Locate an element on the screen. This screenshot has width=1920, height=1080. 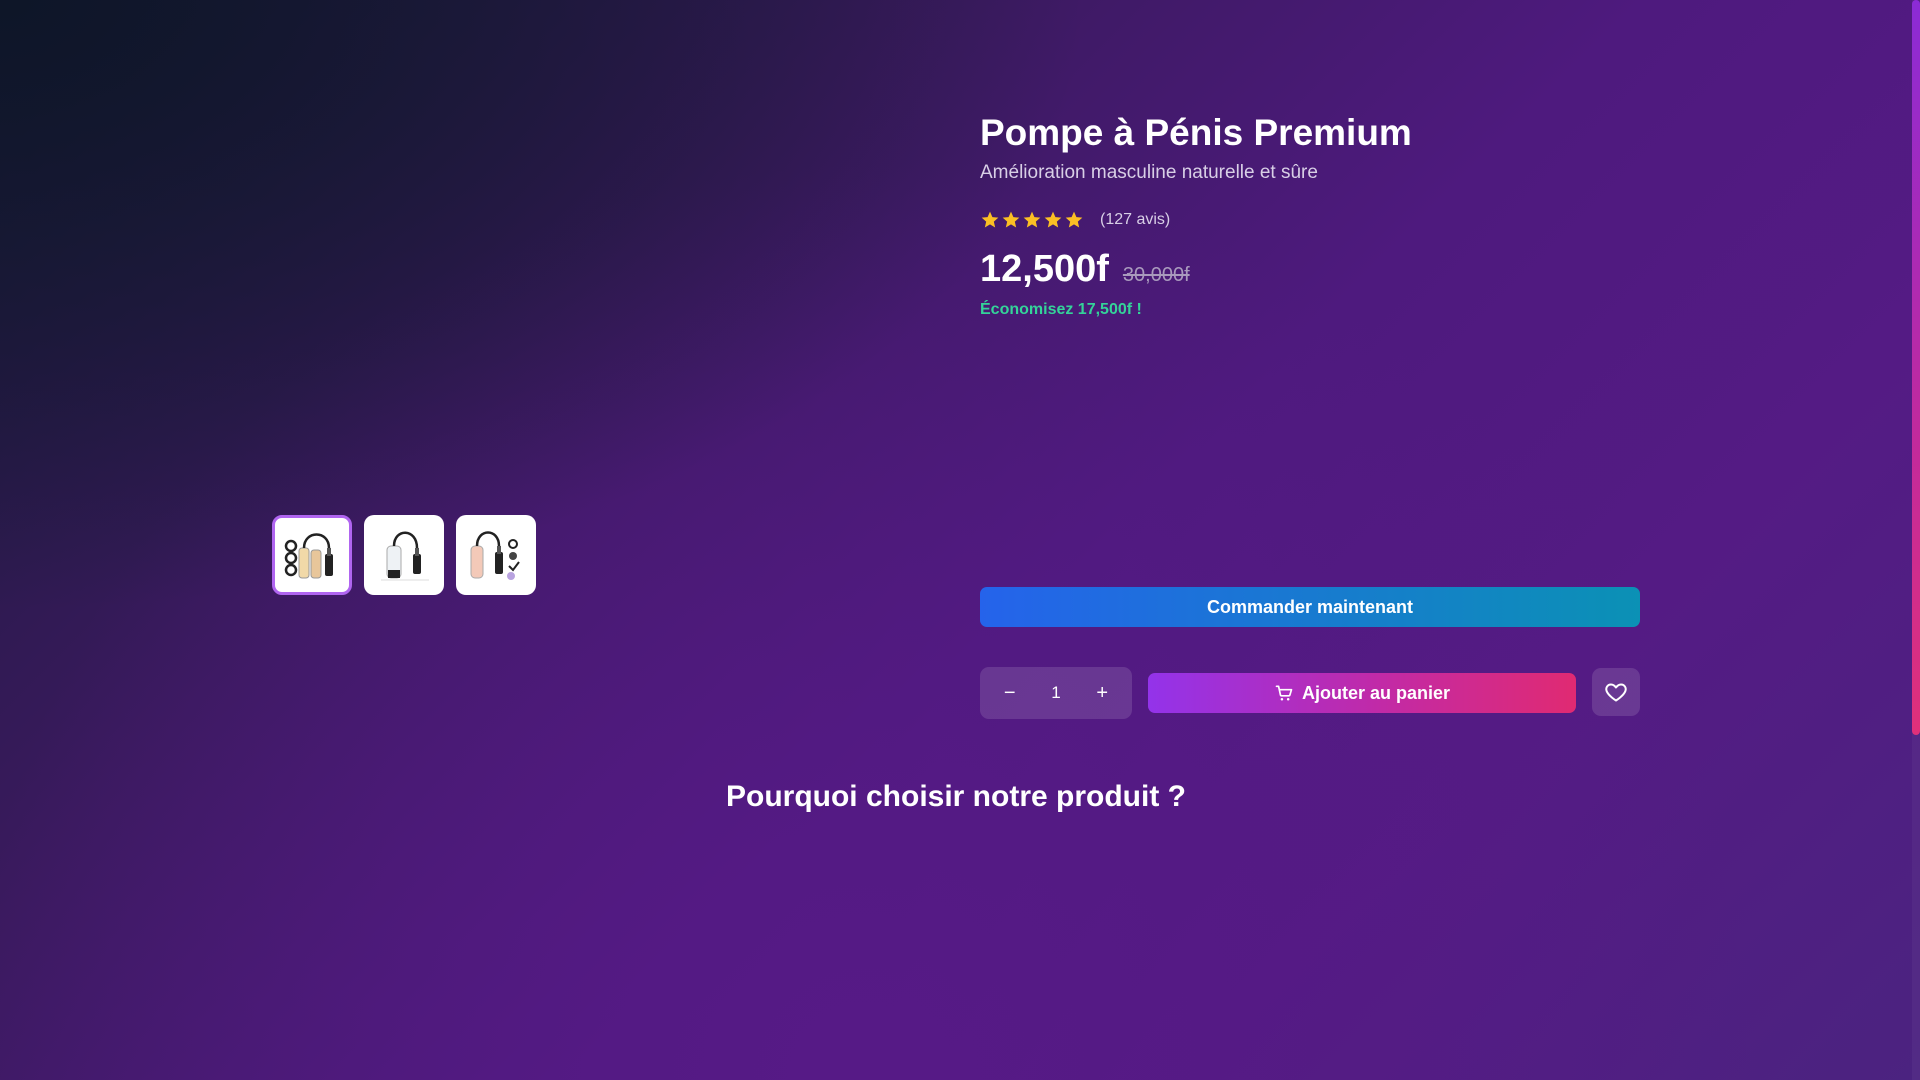
why-choose-heading-text: Pourquoi choisir notre produit ? is located at coordinates (956, 796).